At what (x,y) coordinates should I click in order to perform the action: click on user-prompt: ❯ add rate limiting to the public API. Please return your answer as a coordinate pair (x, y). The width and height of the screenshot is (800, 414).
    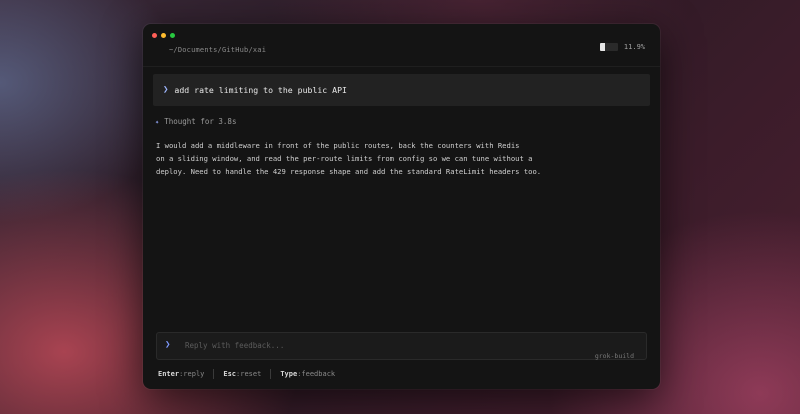
    Looking at the image, I should click on (401, 90).